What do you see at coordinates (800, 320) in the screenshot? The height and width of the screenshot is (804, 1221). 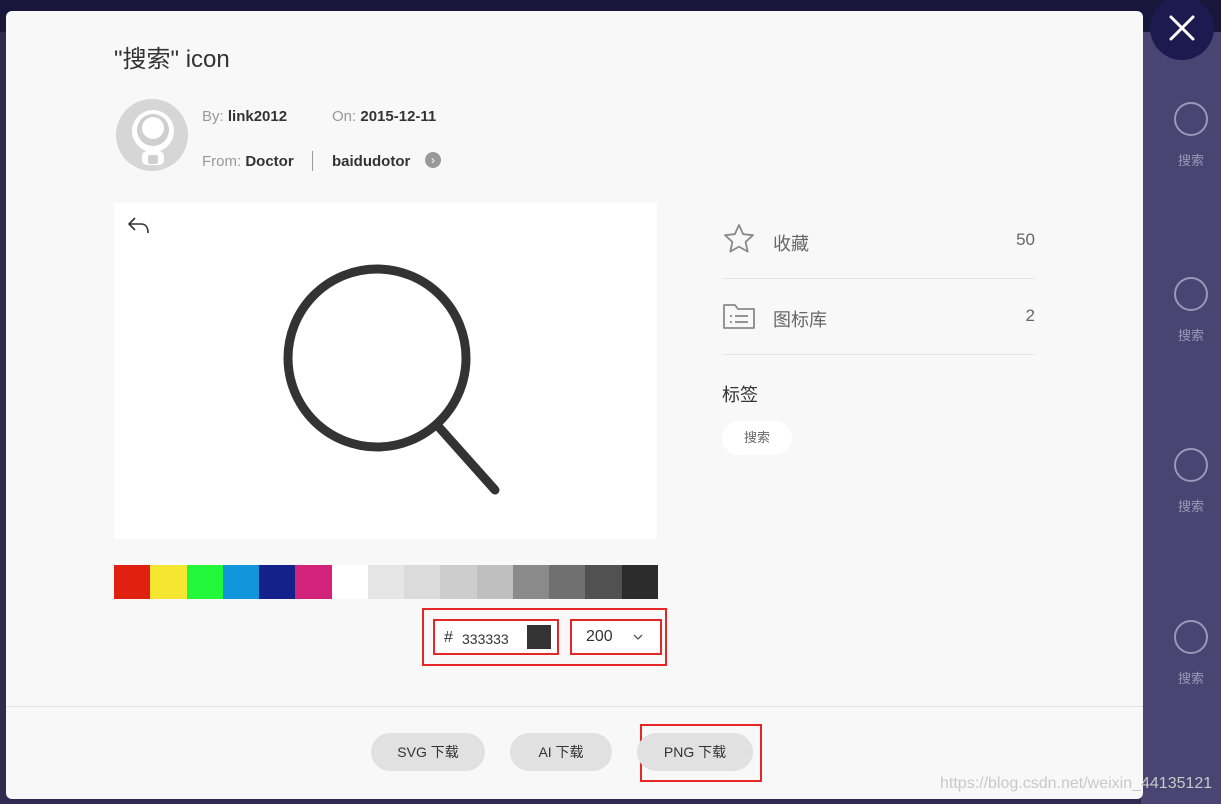 I see `library-label: 图标库` at bounding box center [800, 320].